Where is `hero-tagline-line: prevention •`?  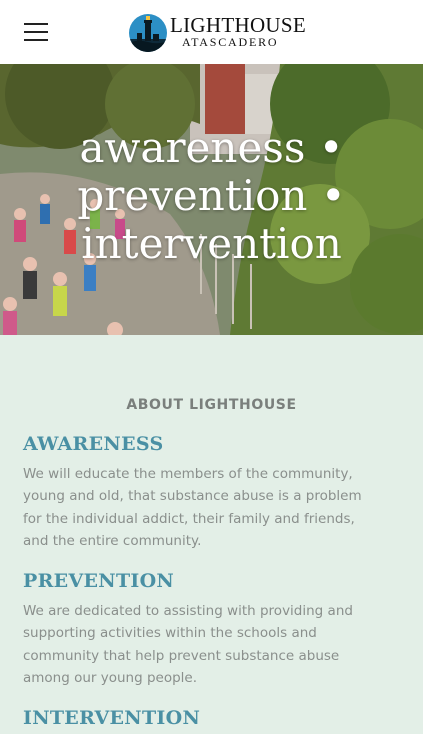
hero-tagline-line: prevention • is located at coordinates (211, 195).